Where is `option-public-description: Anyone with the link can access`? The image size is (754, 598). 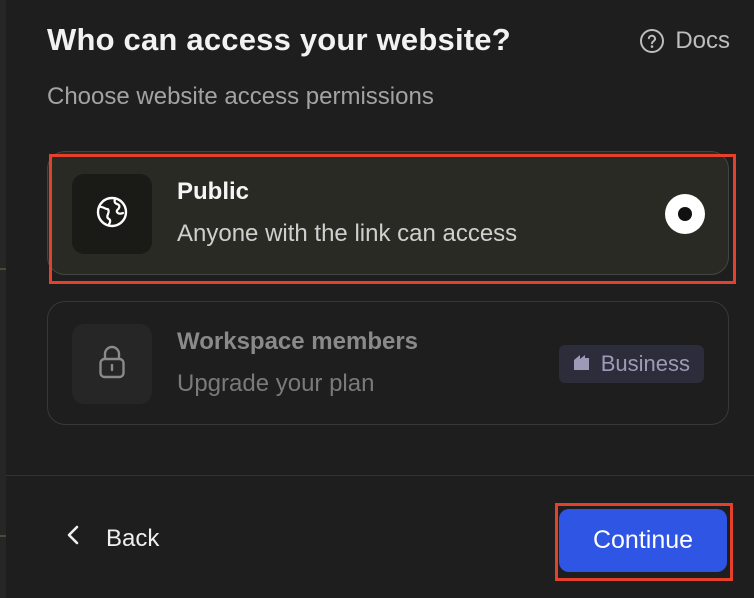
option-public-description: Anyone with the link can access is located at coordinates (347, 233).